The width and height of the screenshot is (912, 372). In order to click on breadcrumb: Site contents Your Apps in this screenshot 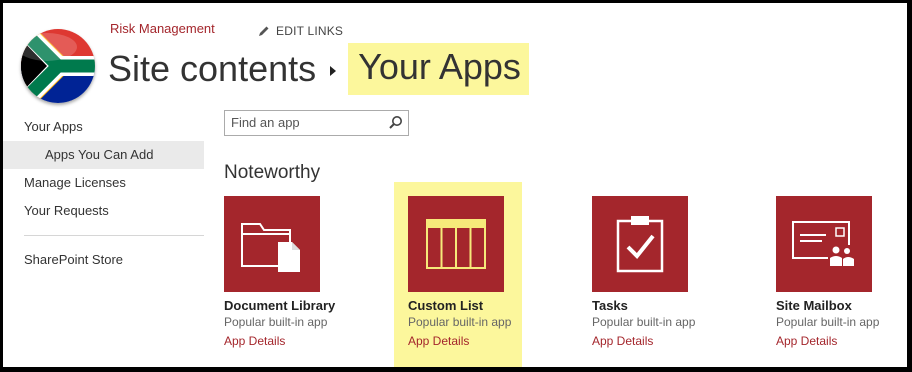, I will do `click(318, 69)`.